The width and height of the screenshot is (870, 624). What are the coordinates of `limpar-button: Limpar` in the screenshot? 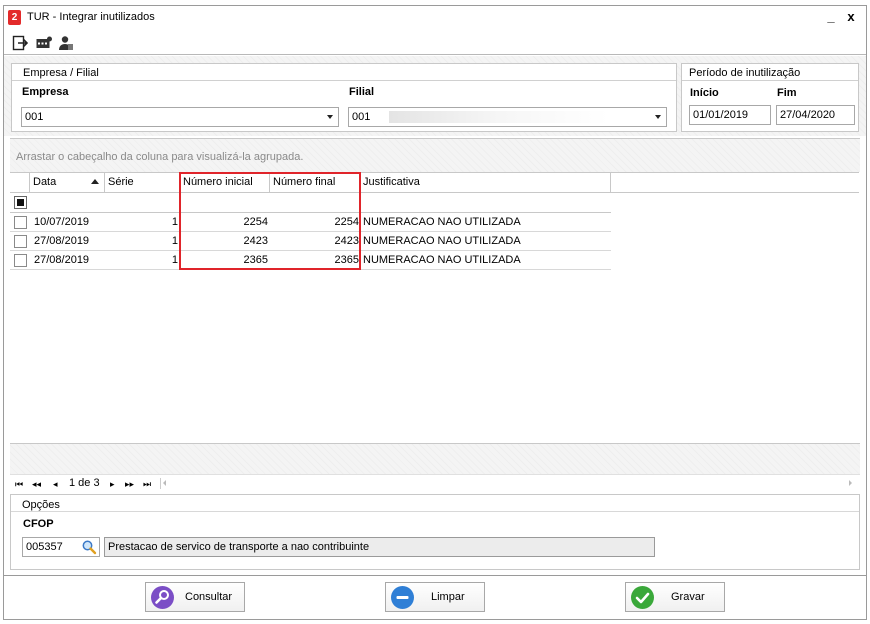 It's located at (435, 597).